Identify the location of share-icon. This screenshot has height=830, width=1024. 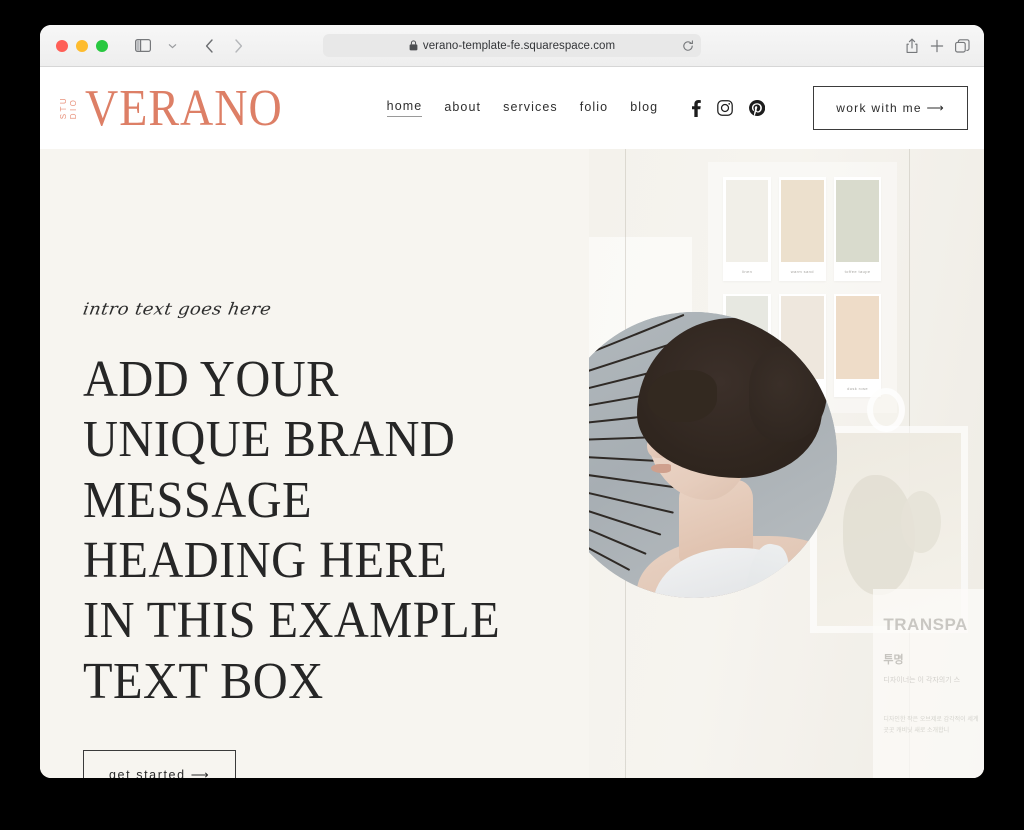
(912, 46).